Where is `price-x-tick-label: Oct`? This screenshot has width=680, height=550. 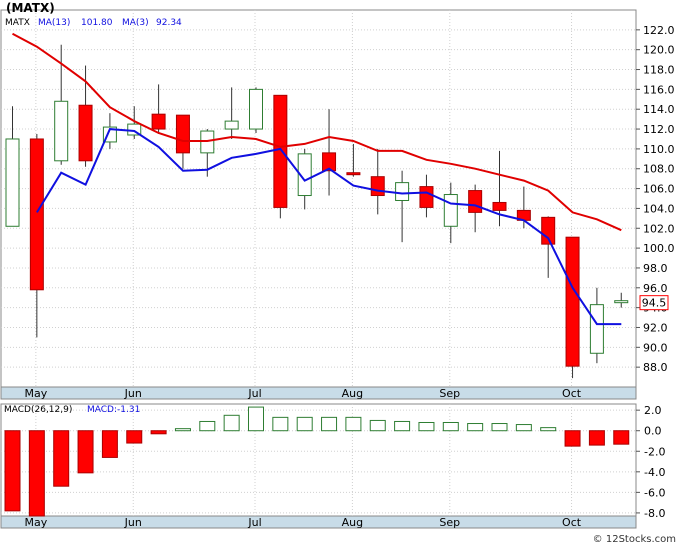 price-x-tick-label: Oct is located at coordinates (572, 393).